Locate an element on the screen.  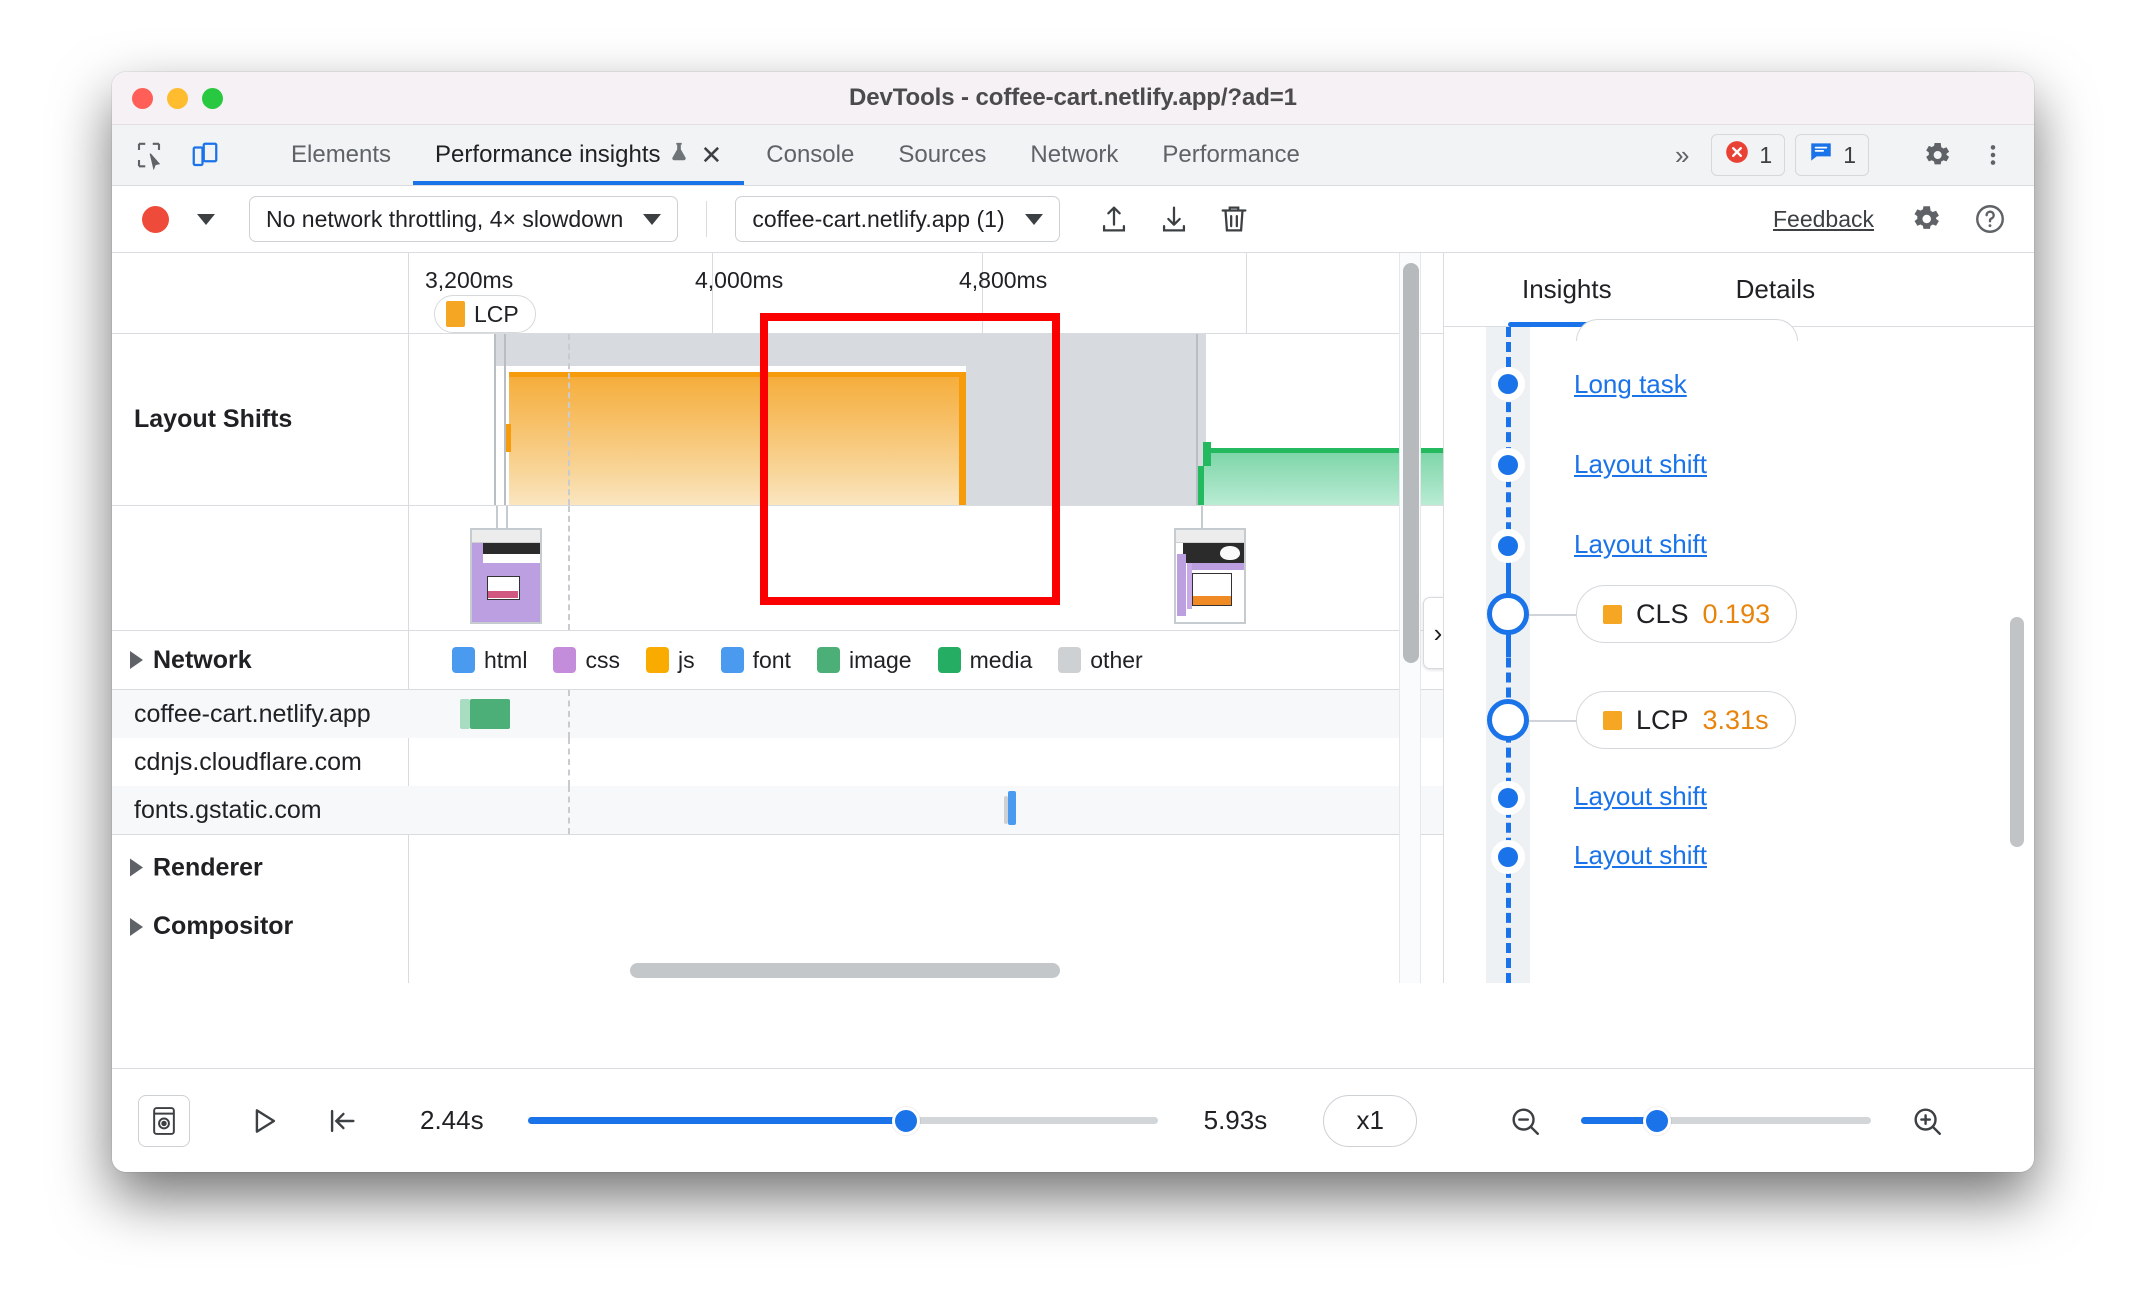
trash-icon is located at coordinates (1234, 219).